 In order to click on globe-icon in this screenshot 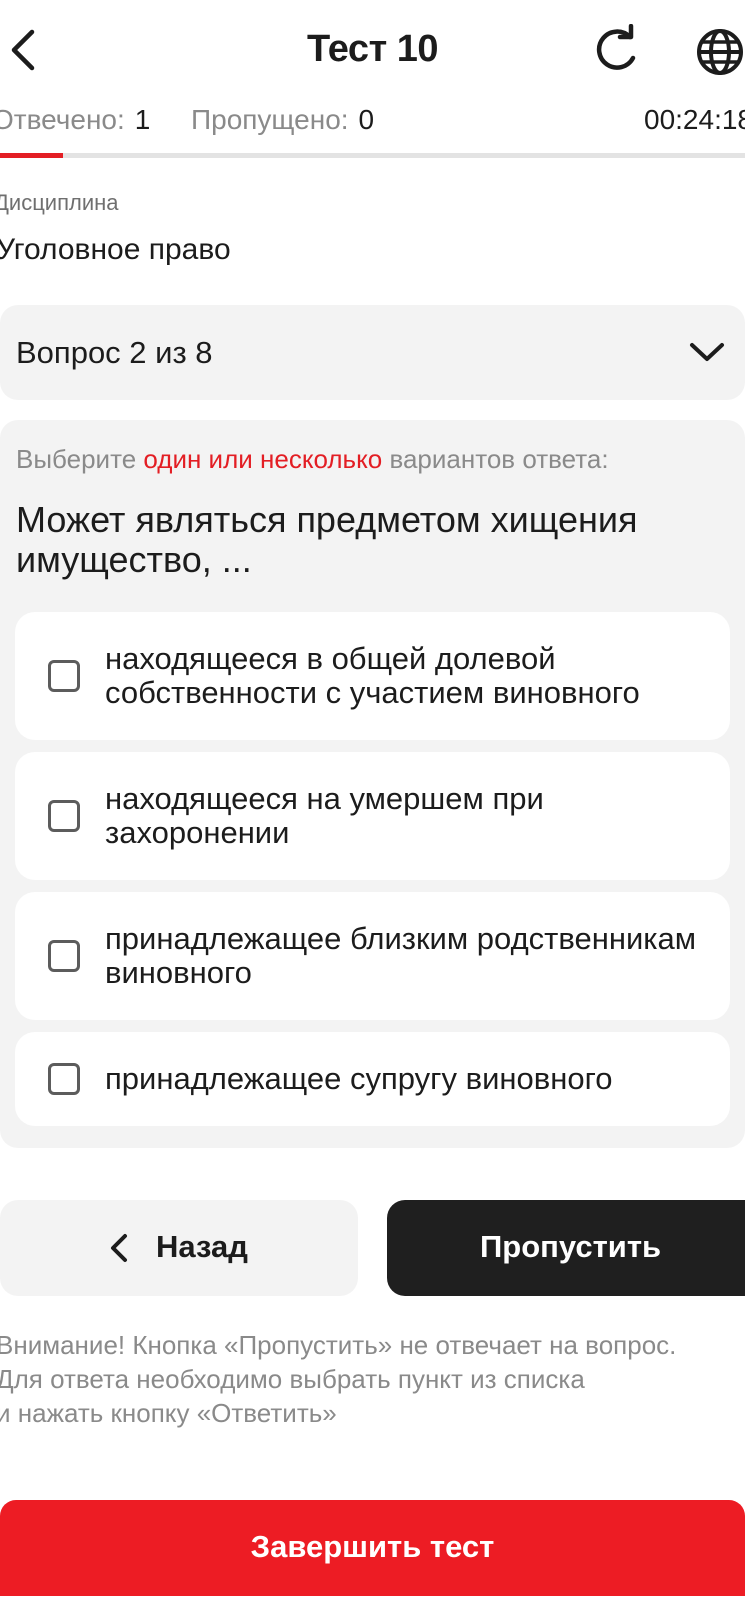, I will do `click(720, 52)`.